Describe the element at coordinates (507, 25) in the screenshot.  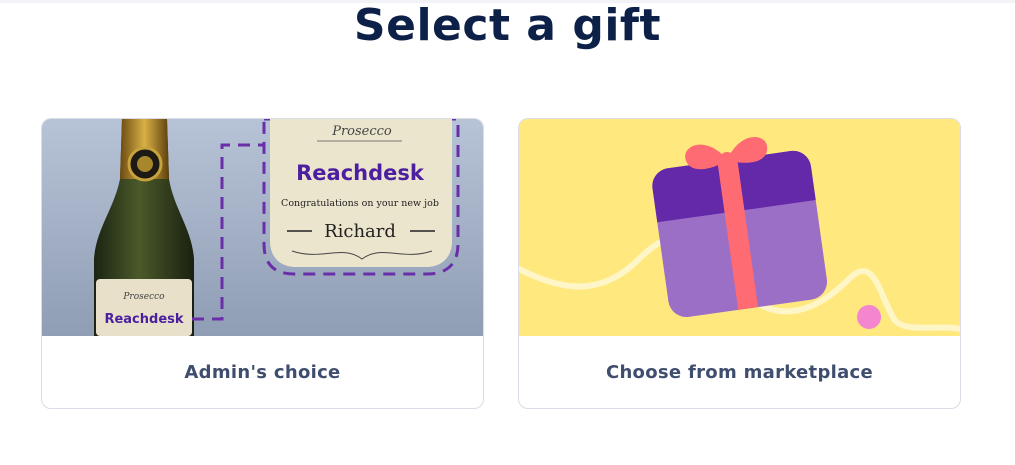
I see `page-title: Select a gift` at that location.